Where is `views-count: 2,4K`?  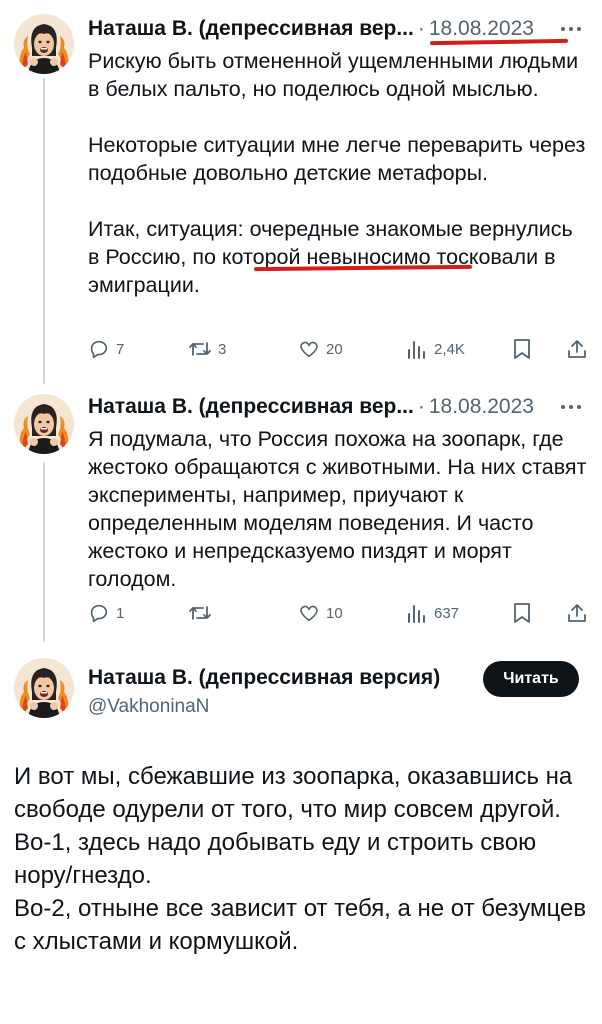 views-count: 2,4K is located at coordinates (449, 349).